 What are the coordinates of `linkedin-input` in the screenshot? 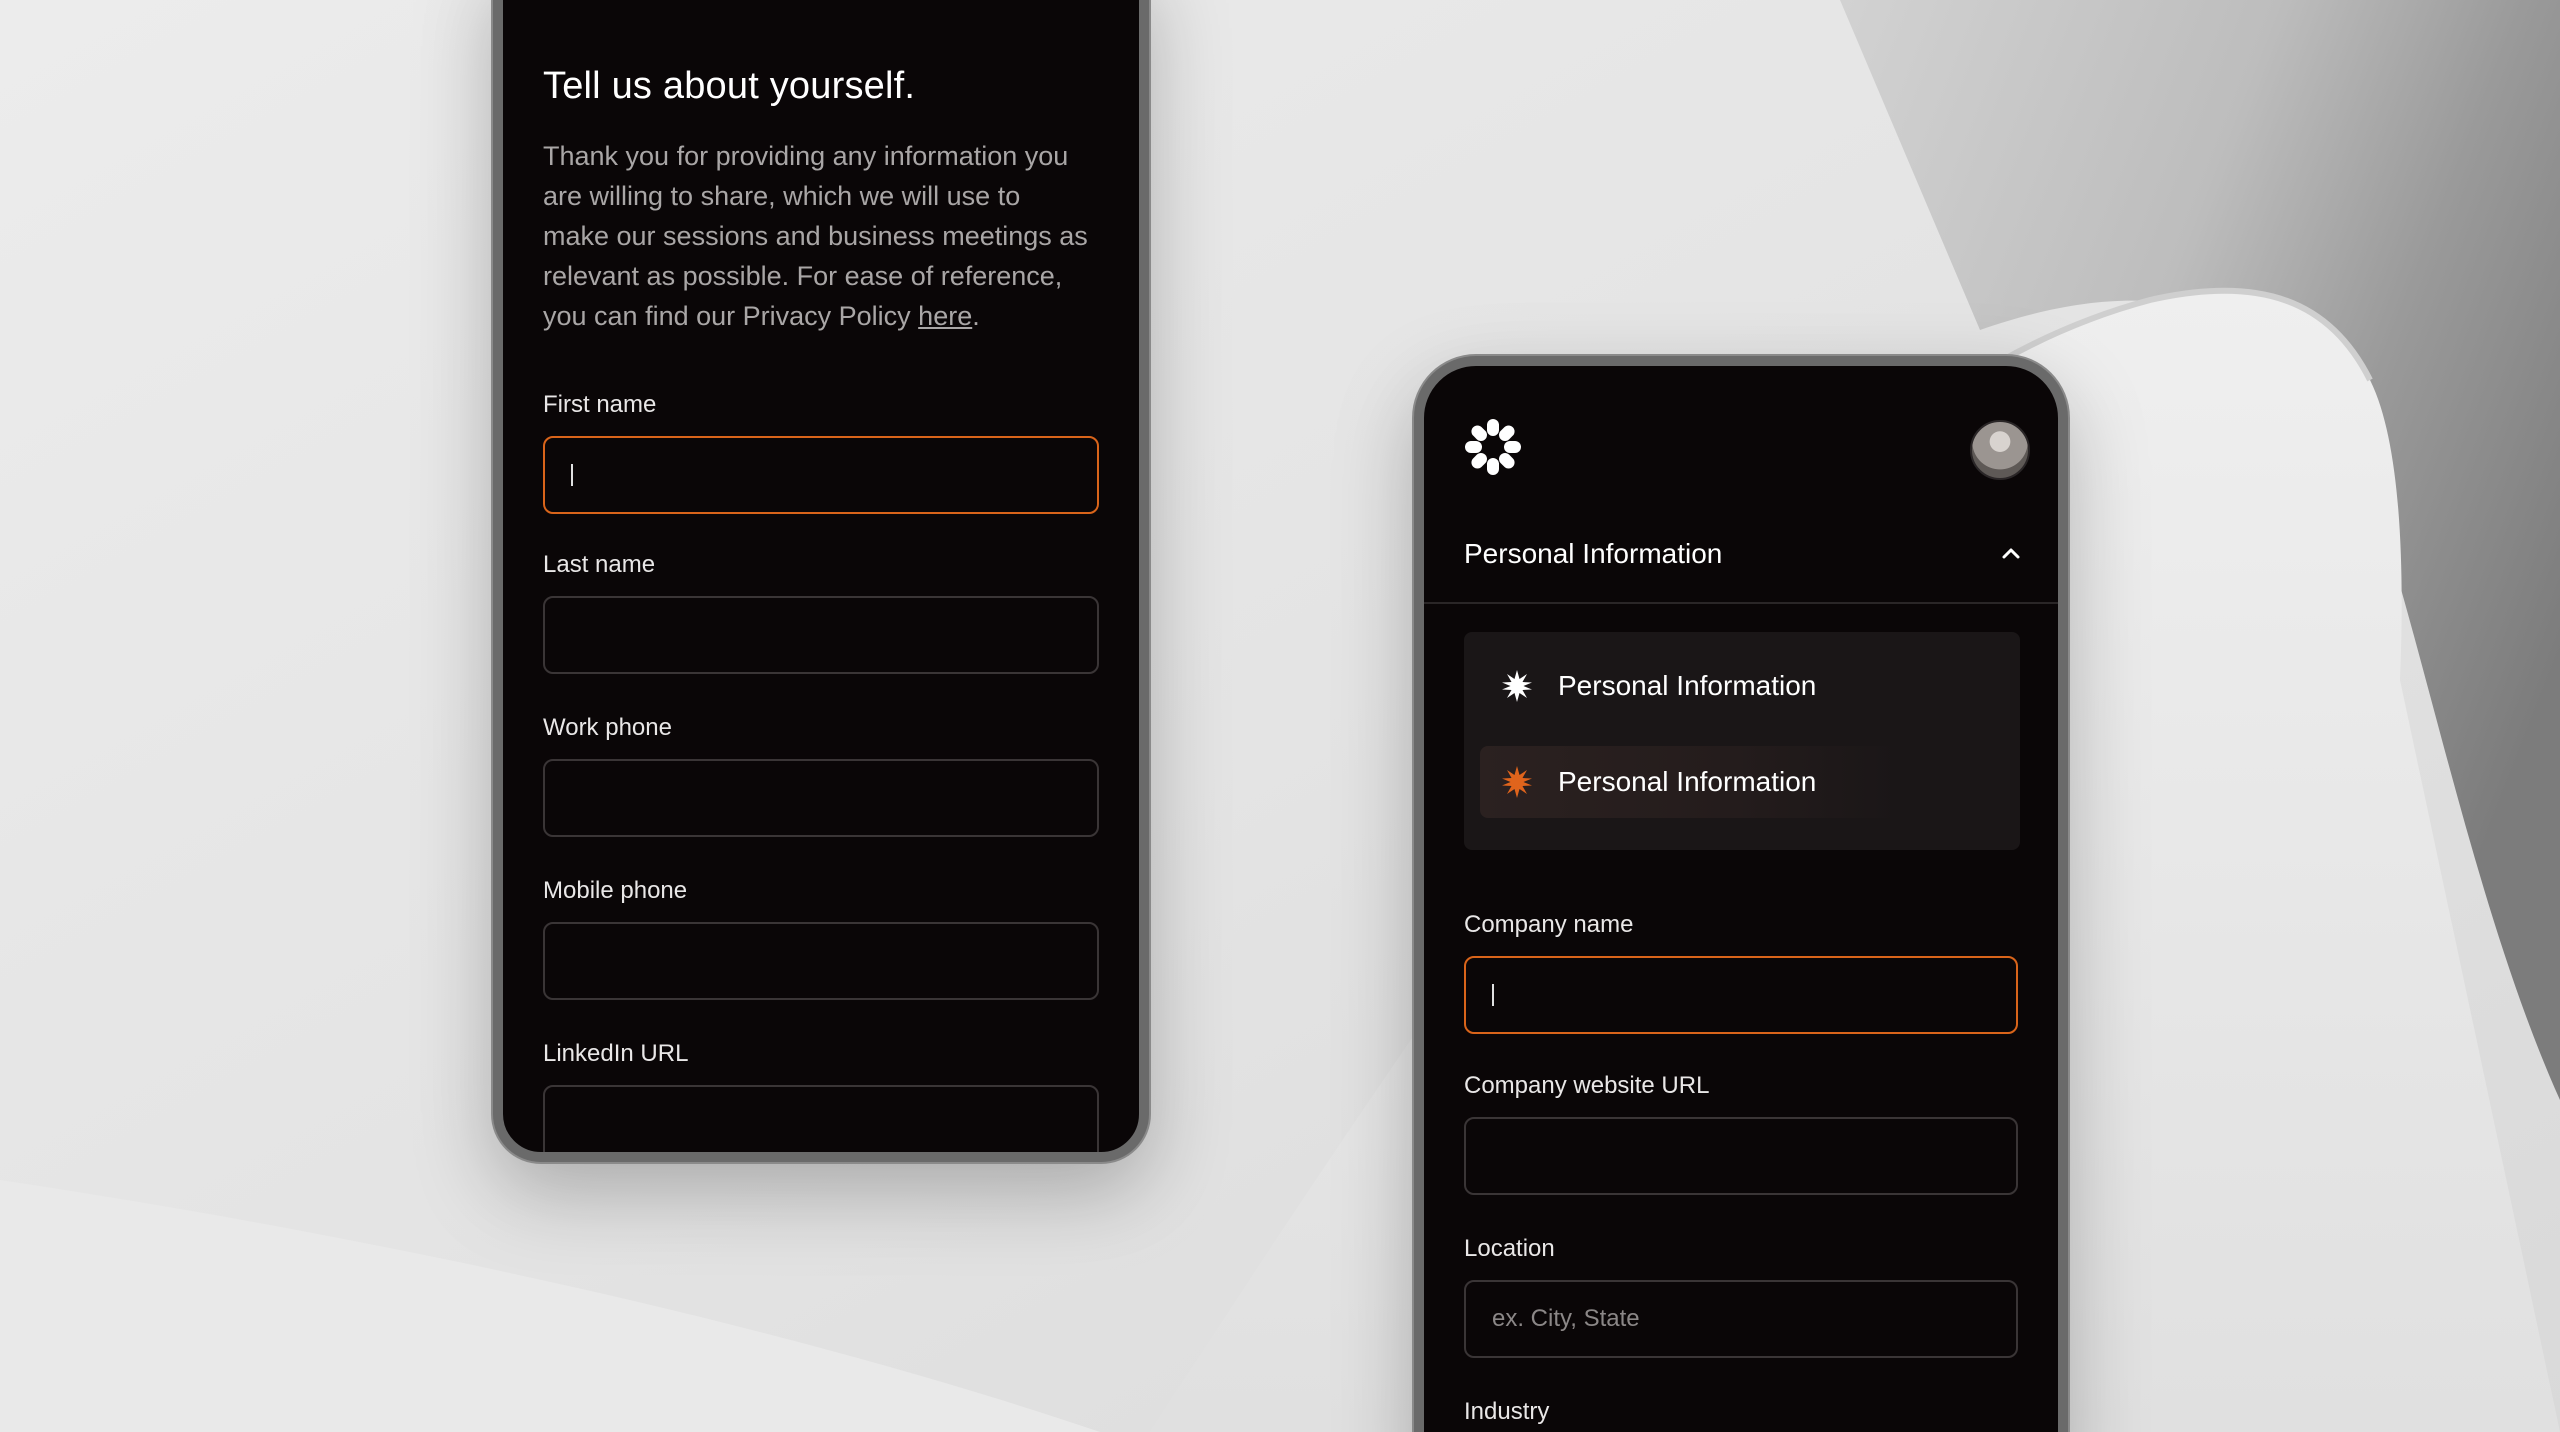 It's located at (821, 1118).